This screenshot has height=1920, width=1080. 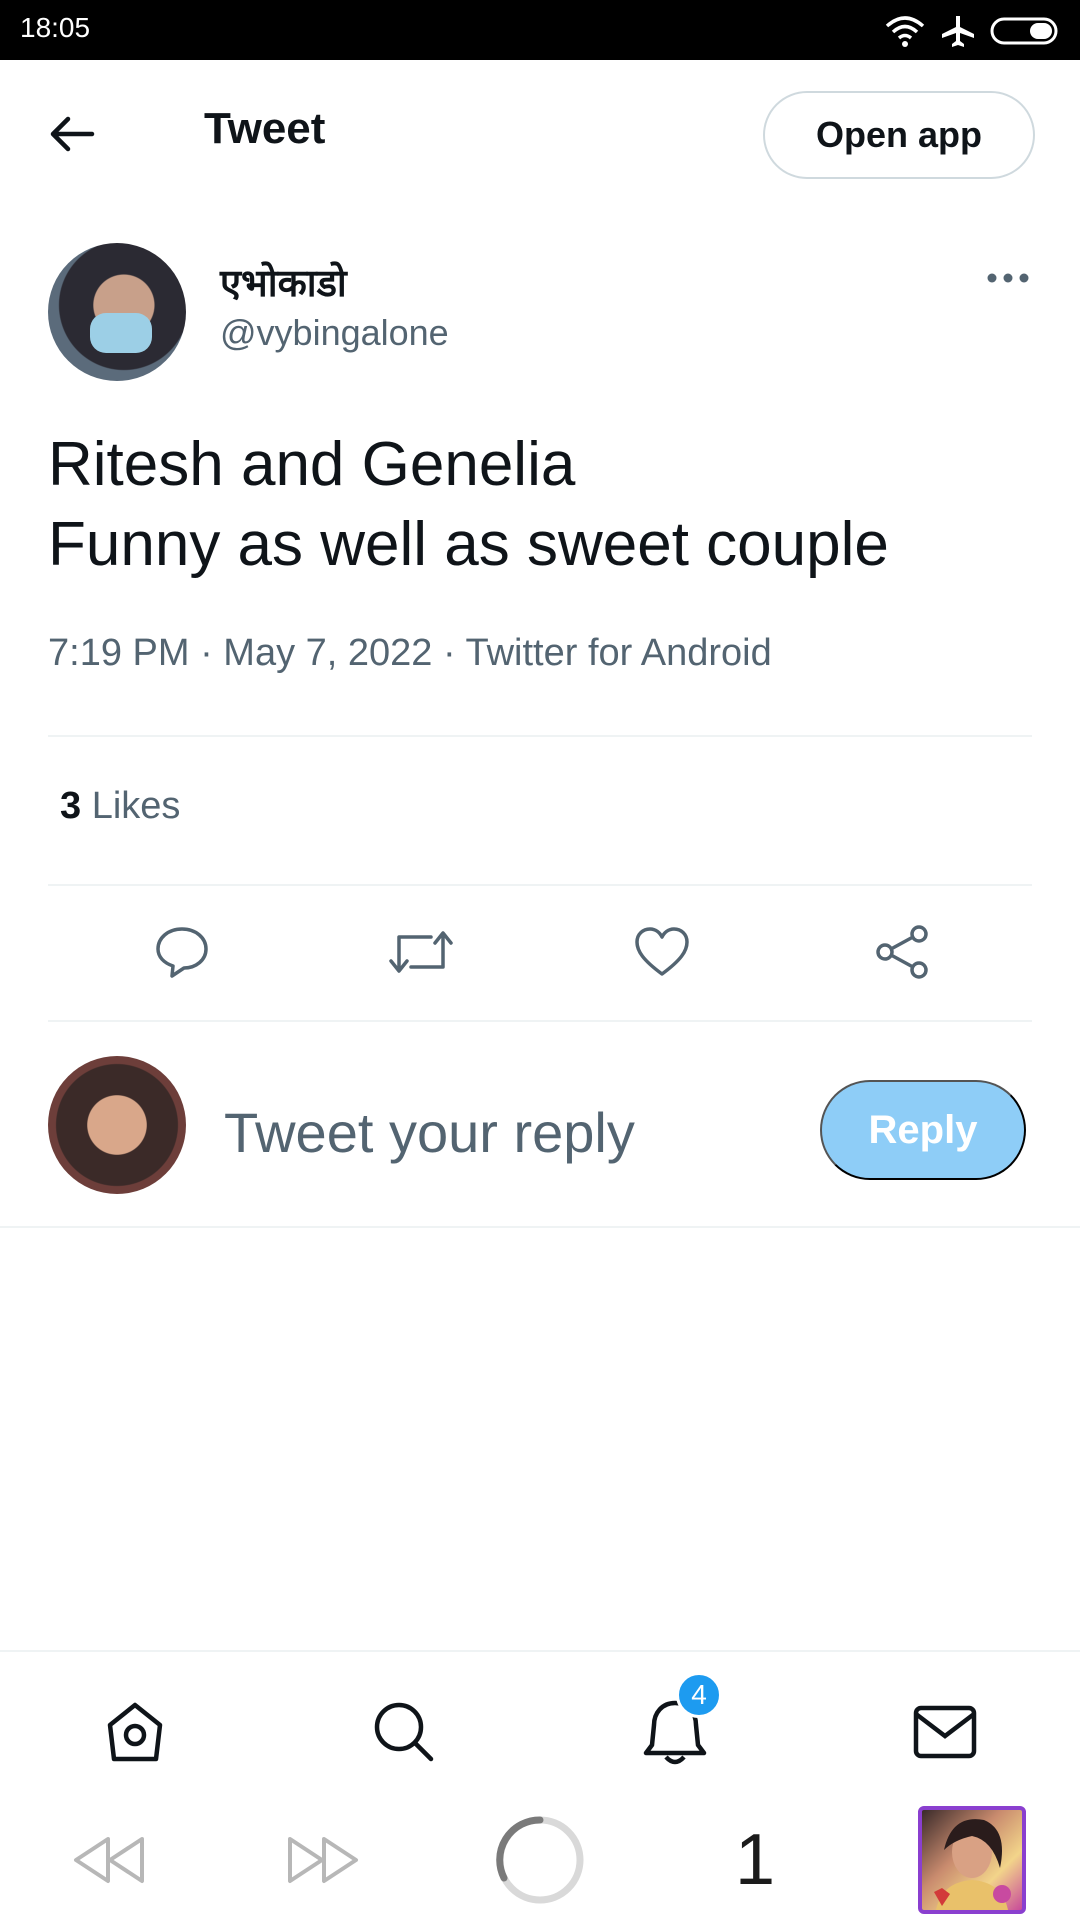 What do you see at coordinates (312, 464) in the screenshot?
I see `tweet-text-line: Ritesh and Genelia` at bounding box center [312, 464].